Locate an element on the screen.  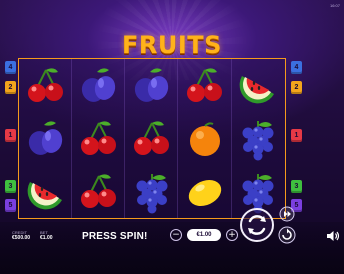
orange-icon is located at coordinates (205, 138).